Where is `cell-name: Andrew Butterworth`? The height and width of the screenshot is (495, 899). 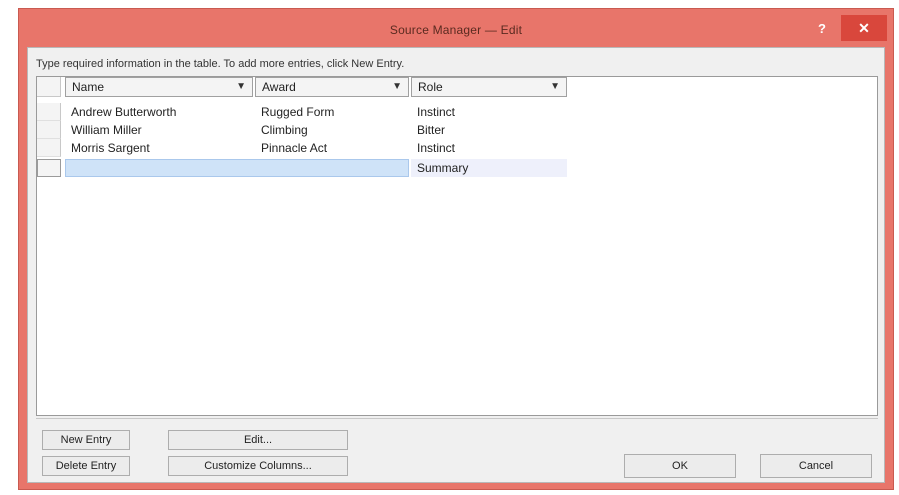 cell-name: Andrew Butterworth is located at coordinates (159, 112).